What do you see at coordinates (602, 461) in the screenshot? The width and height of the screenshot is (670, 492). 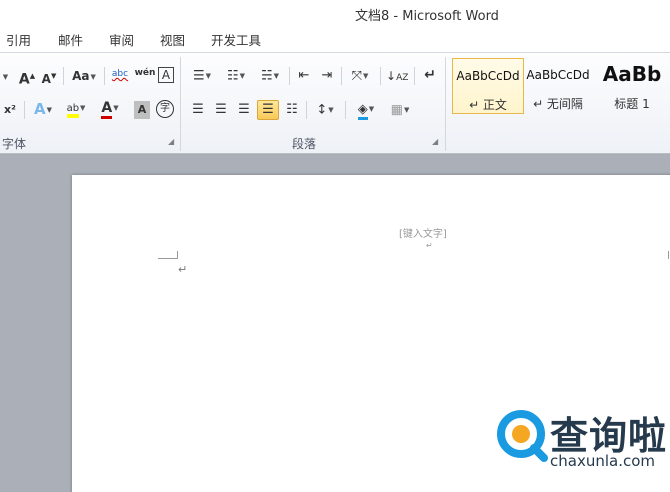 I see `watermark-url: chaxunla.com` at bounding box center [602, 461].